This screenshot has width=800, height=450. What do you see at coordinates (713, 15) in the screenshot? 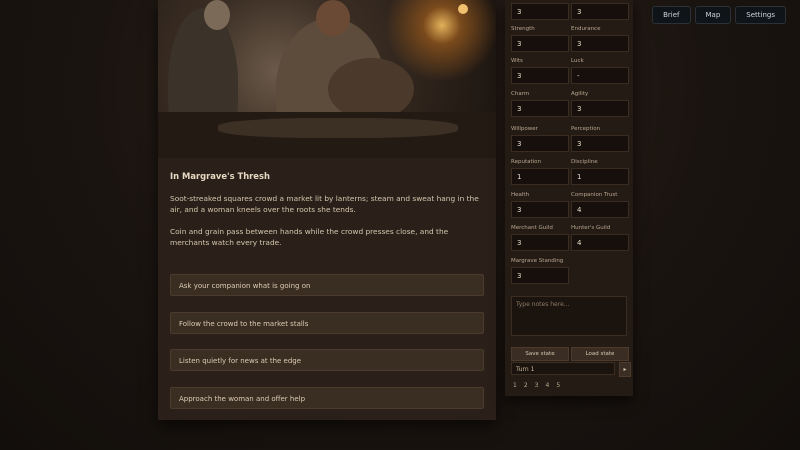
I see `map-button: Map` at bounding box center [713, 15].